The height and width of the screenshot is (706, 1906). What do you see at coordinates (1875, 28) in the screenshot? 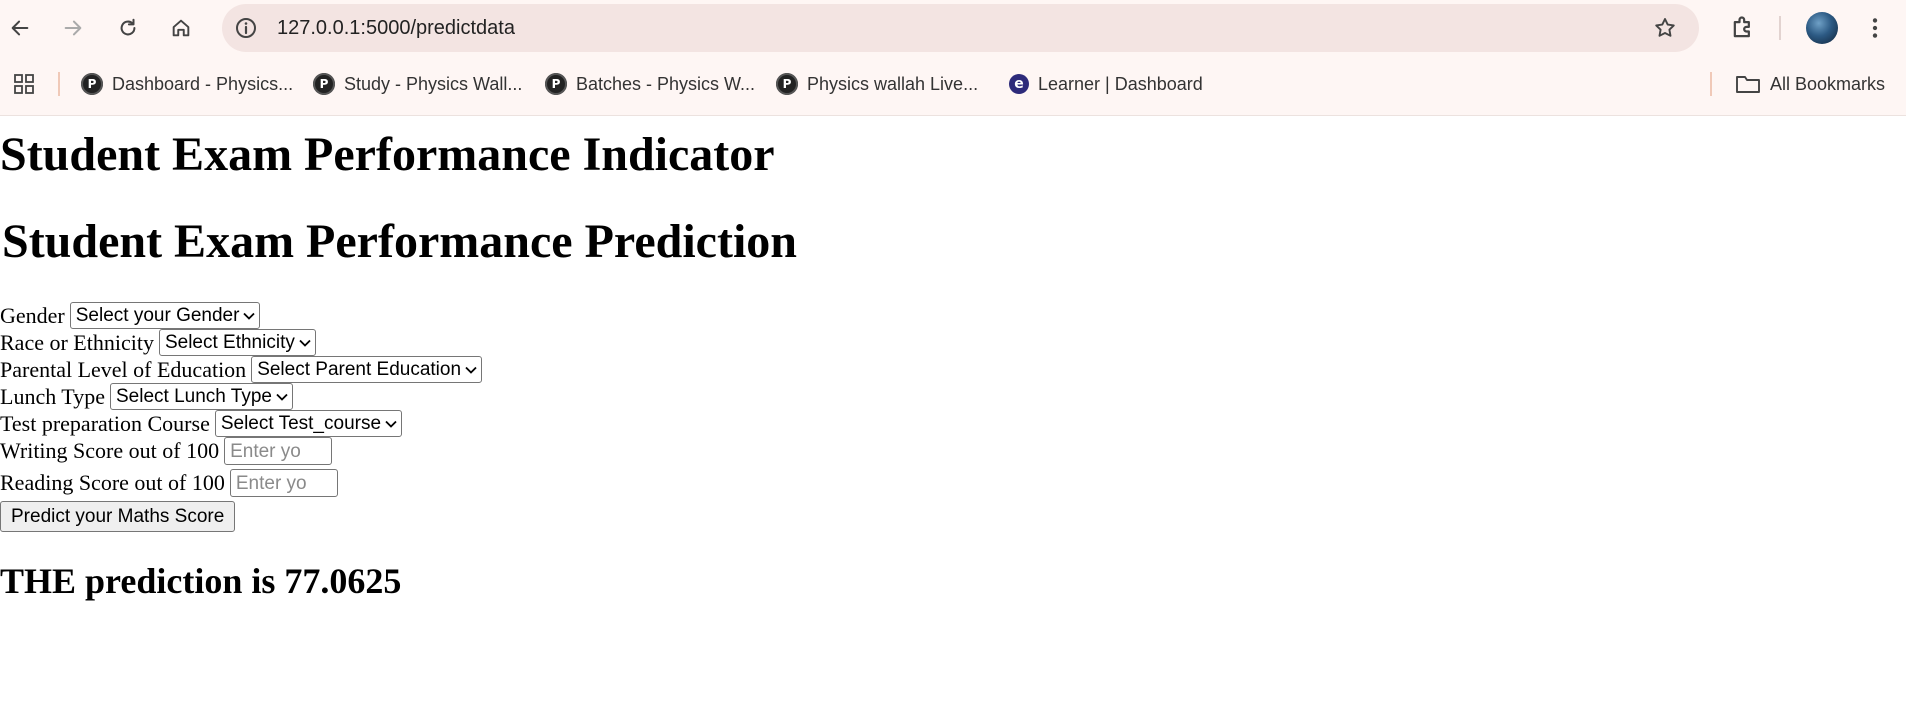
I see `menu-kebab-icon` at bounding box center [1875, 28].